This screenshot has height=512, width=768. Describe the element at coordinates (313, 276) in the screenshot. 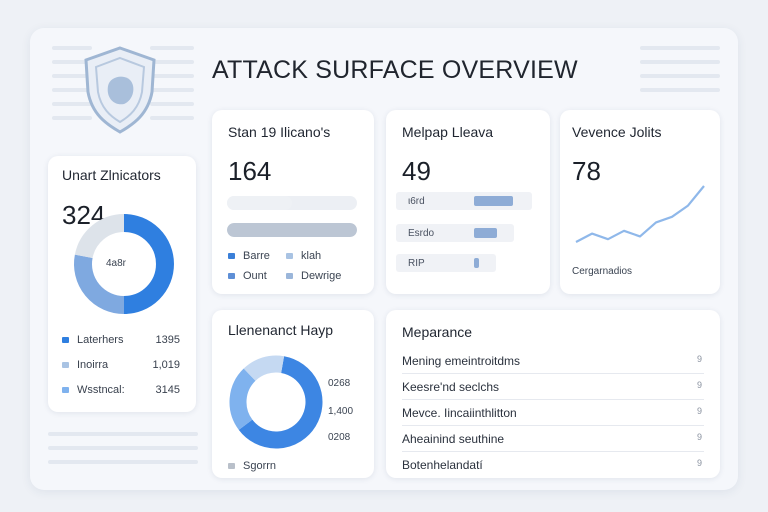

I see `card-a-legend-4: Dewrige` at that location.